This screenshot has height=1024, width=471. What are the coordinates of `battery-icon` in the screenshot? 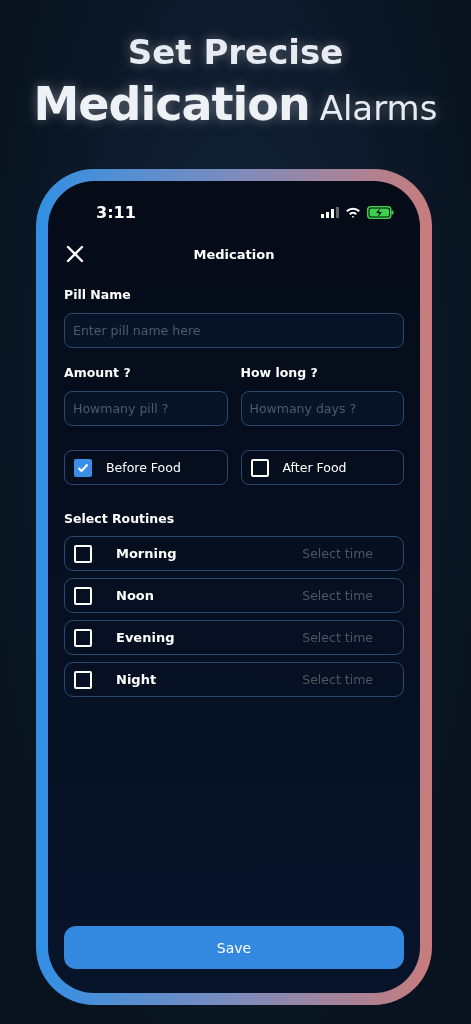 It's located at (380, 212).